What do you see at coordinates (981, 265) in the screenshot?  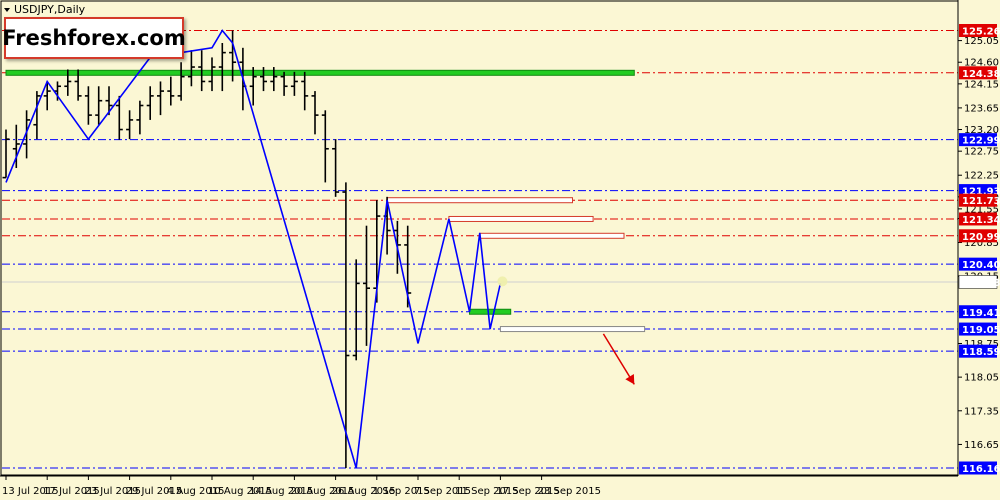 I see `level-label: 120.40` at bounding box center [981, 265].